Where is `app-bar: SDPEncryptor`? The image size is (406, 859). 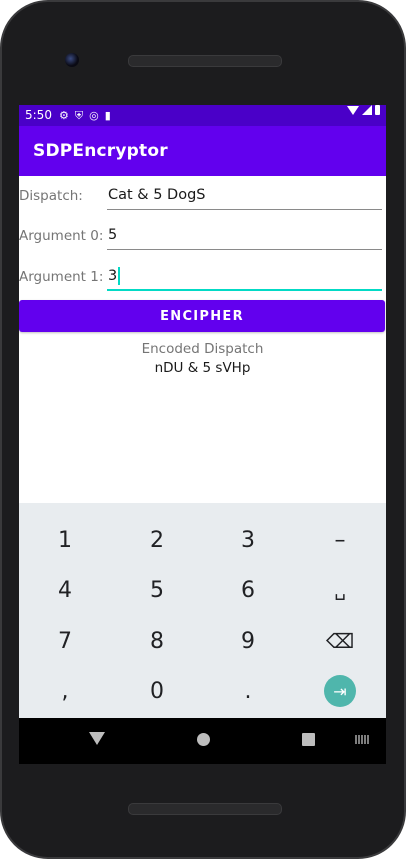
app-bar: SDPEncryptor is located at coordinates (202, 151).